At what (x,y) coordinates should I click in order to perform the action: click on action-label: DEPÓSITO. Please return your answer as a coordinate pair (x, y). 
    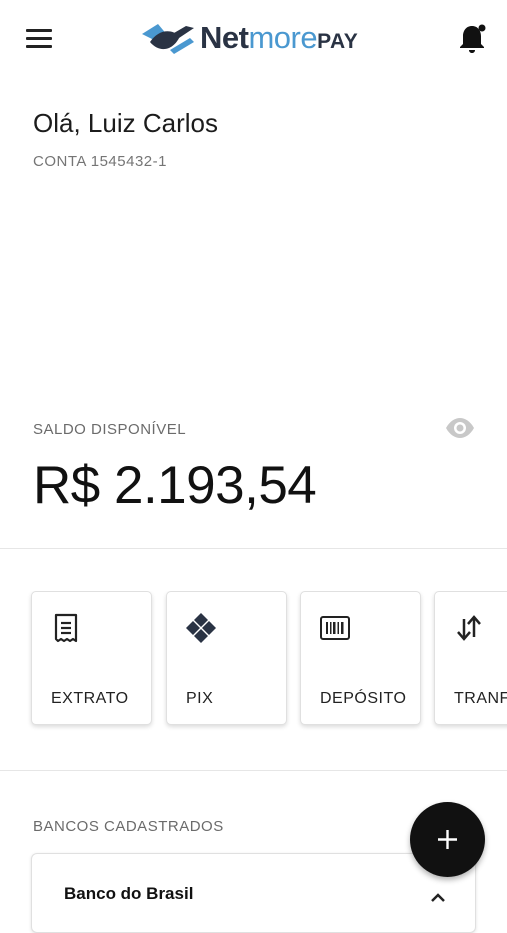
    Looking at the image, I should click on (363, 698).